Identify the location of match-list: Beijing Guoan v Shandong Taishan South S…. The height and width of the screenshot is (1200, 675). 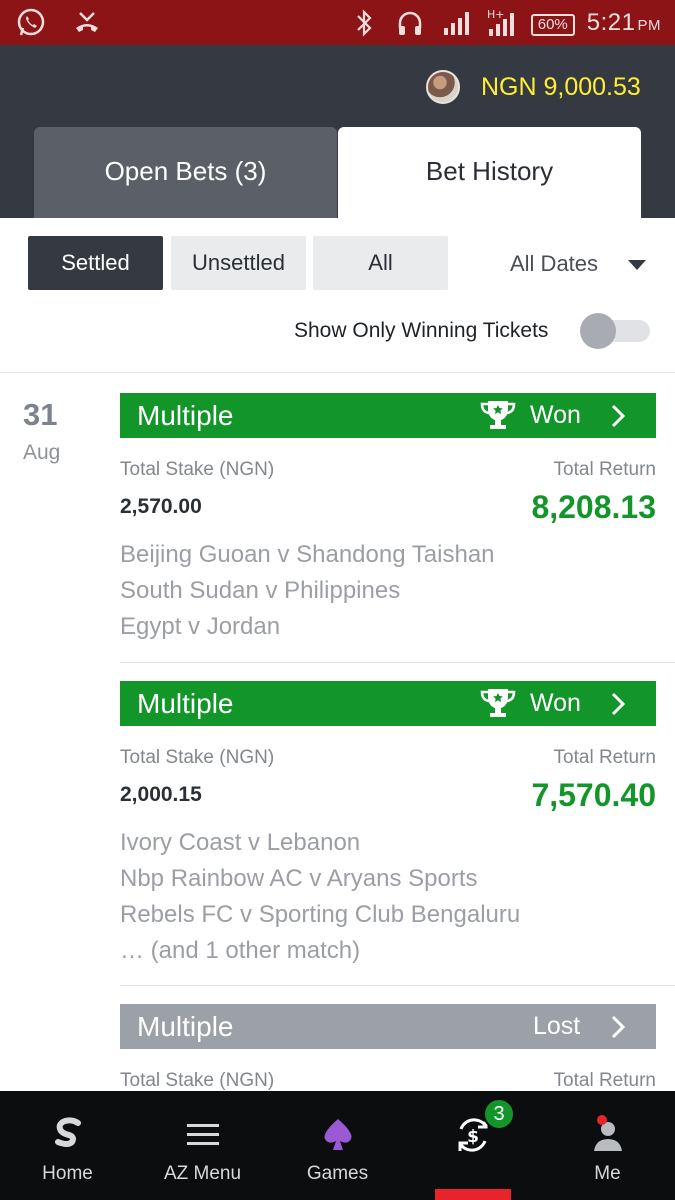
(307, 591).